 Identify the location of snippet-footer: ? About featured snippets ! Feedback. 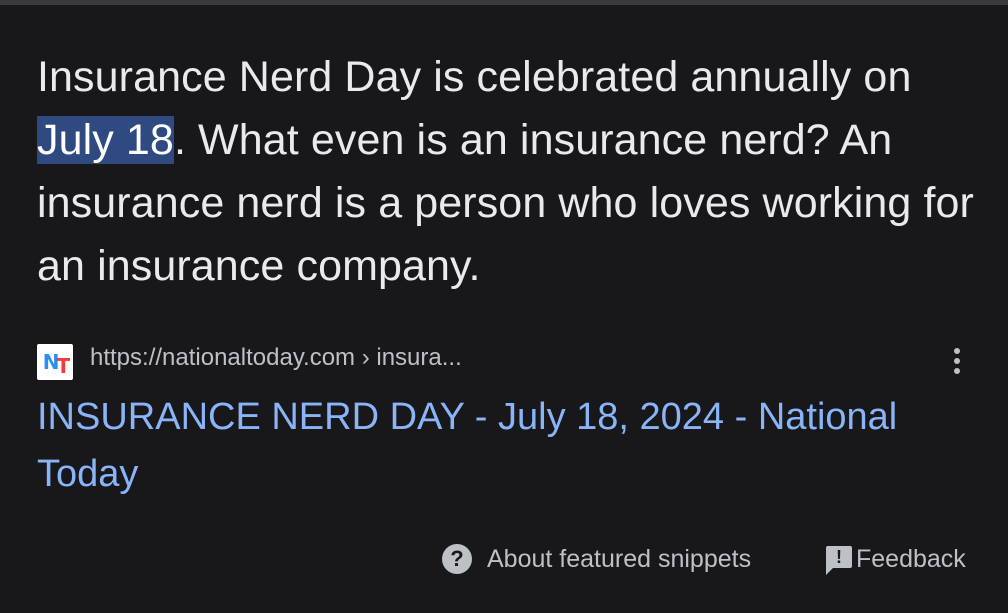
(504, 559).